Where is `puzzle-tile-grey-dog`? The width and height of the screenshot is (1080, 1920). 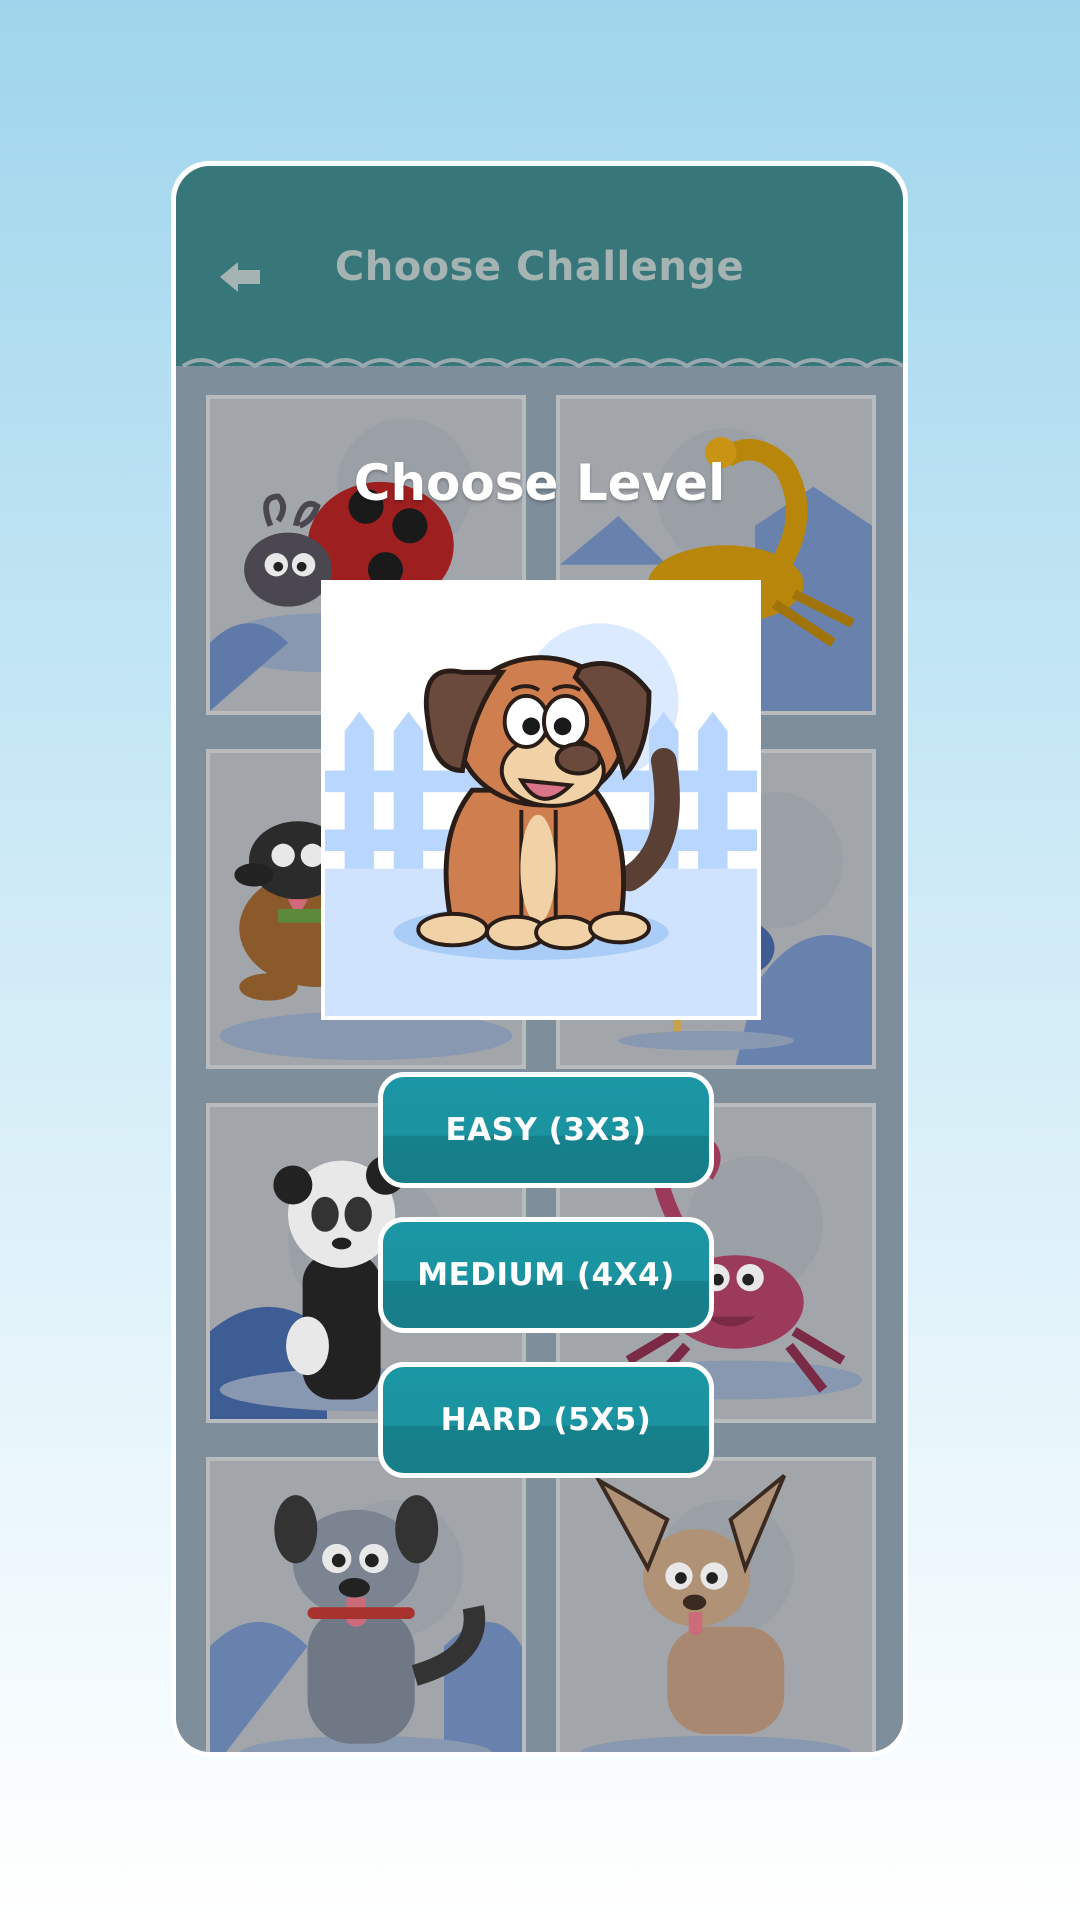 puzzle-tile-grey-dog is located at coordinates (366, 1604).